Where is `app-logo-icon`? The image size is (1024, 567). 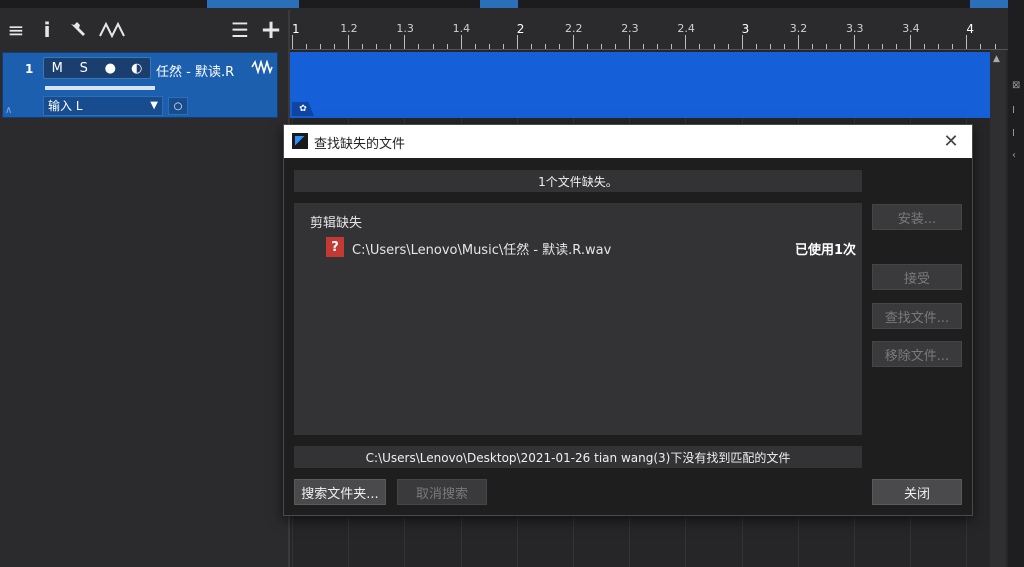
app-logo-icon is located at coordinates (300, 141).